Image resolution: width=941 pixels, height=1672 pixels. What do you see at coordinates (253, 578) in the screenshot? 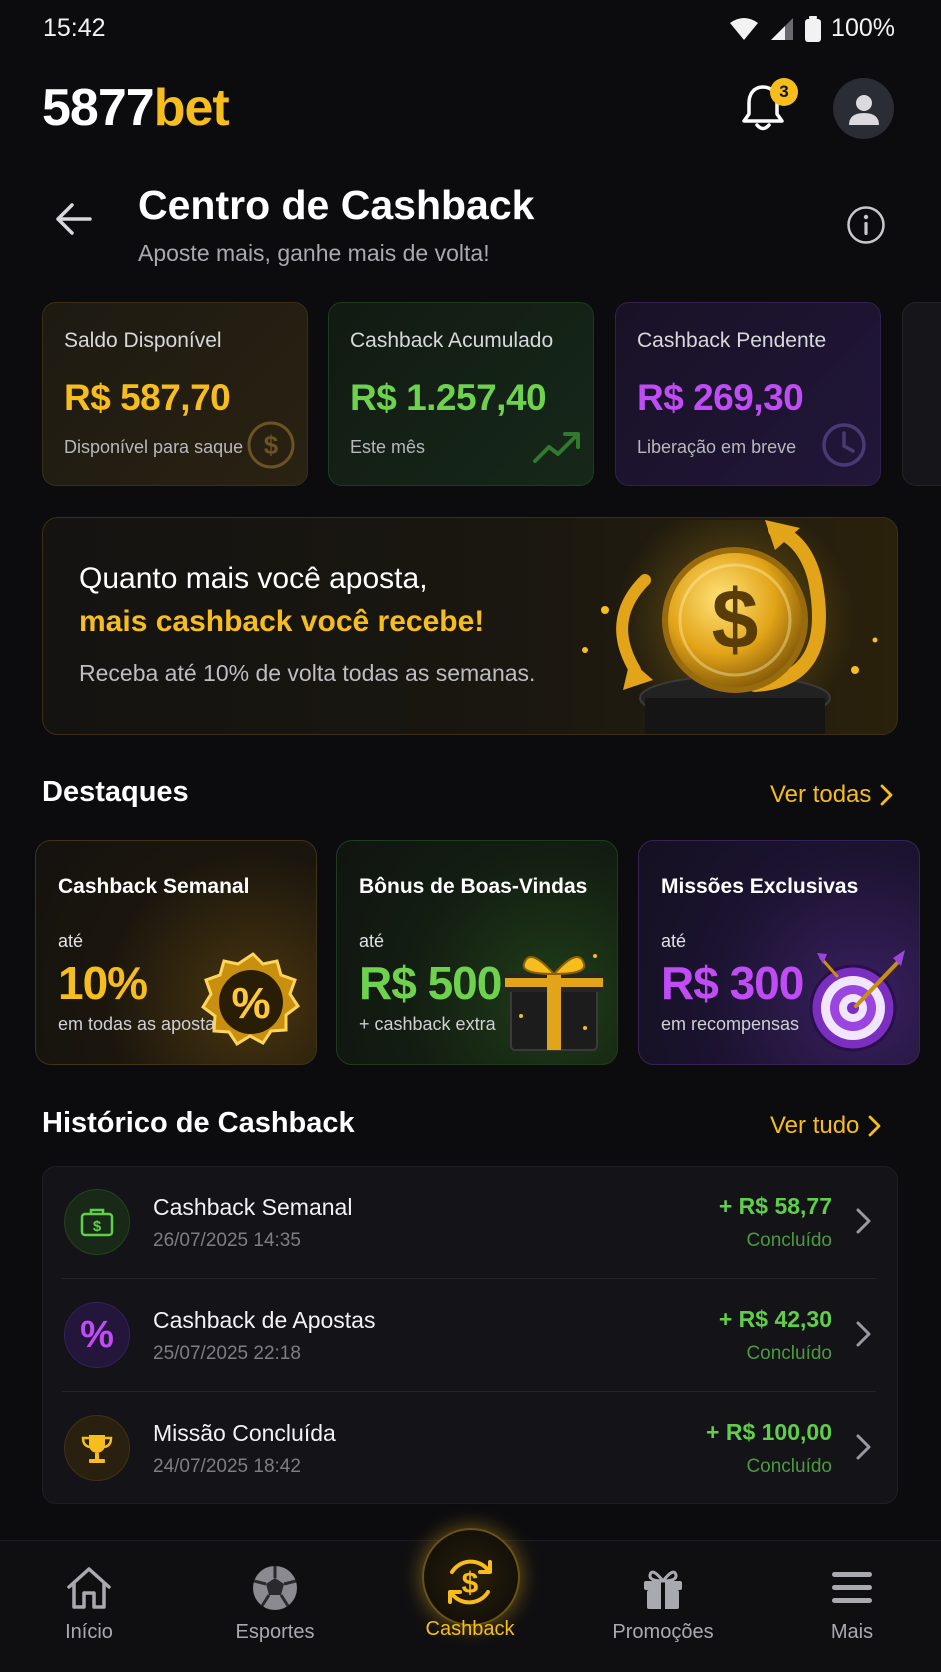
I see `promo-headline: Quanto mais você aposta,` at bounding box center [253, 578].